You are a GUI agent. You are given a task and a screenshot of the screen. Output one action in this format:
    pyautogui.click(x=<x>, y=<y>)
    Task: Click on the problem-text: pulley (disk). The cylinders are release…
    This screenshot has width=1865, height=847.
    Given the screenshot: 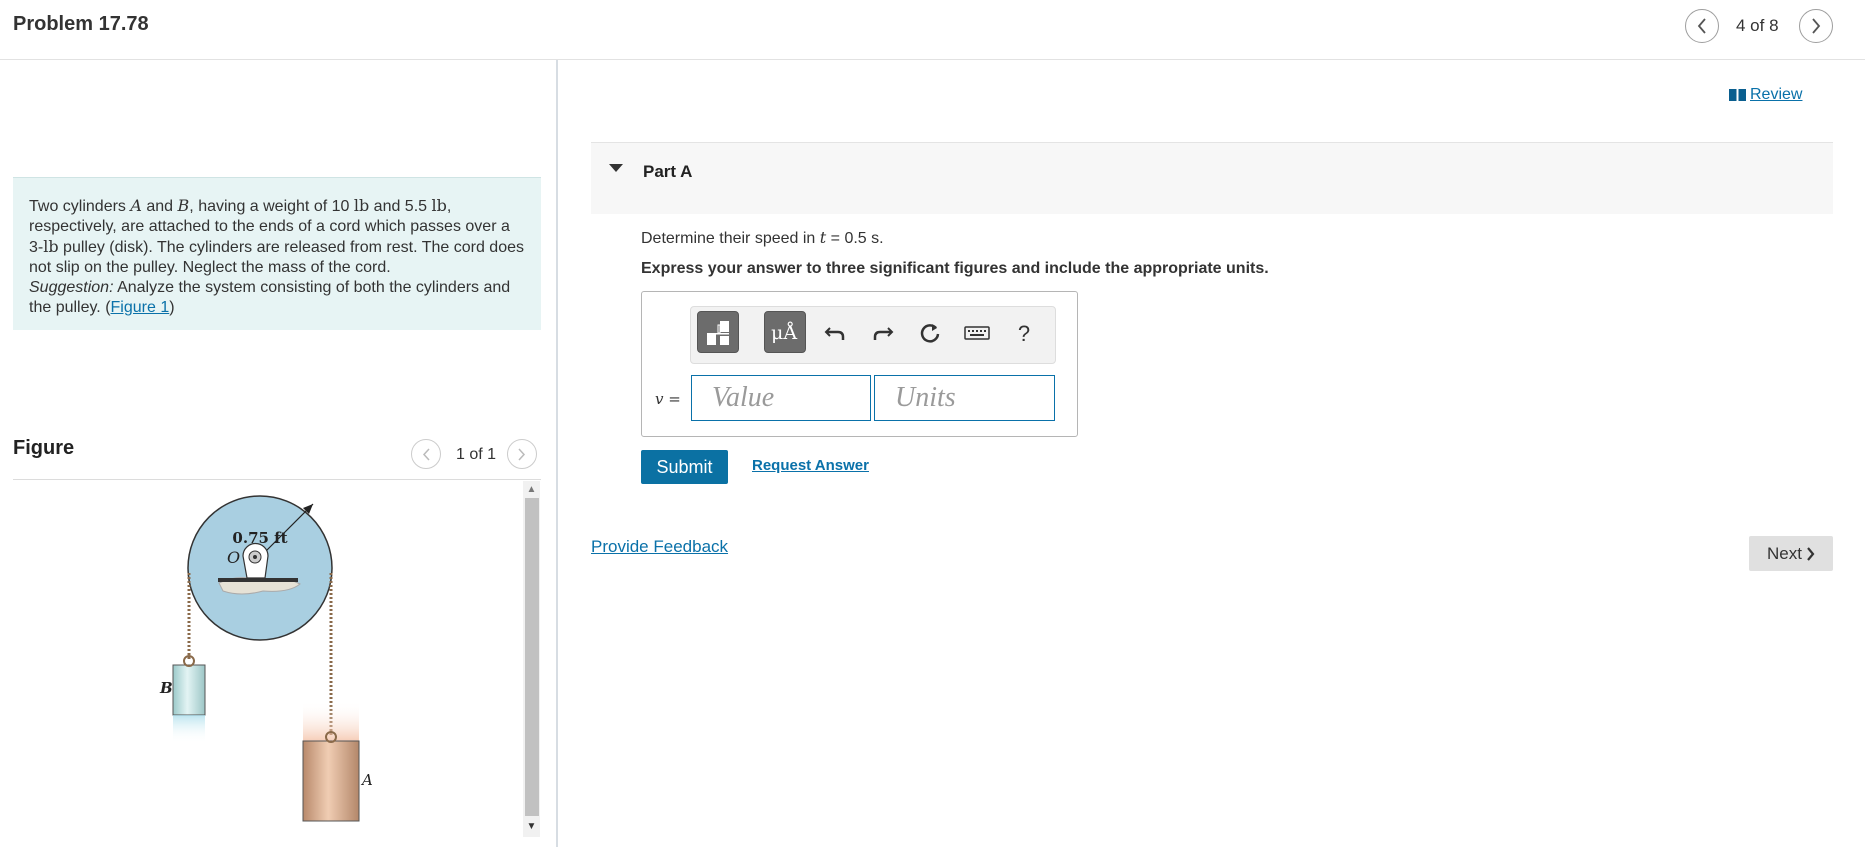 What is the action you would take?
    pyautogui.click(x=276, y=257)
    